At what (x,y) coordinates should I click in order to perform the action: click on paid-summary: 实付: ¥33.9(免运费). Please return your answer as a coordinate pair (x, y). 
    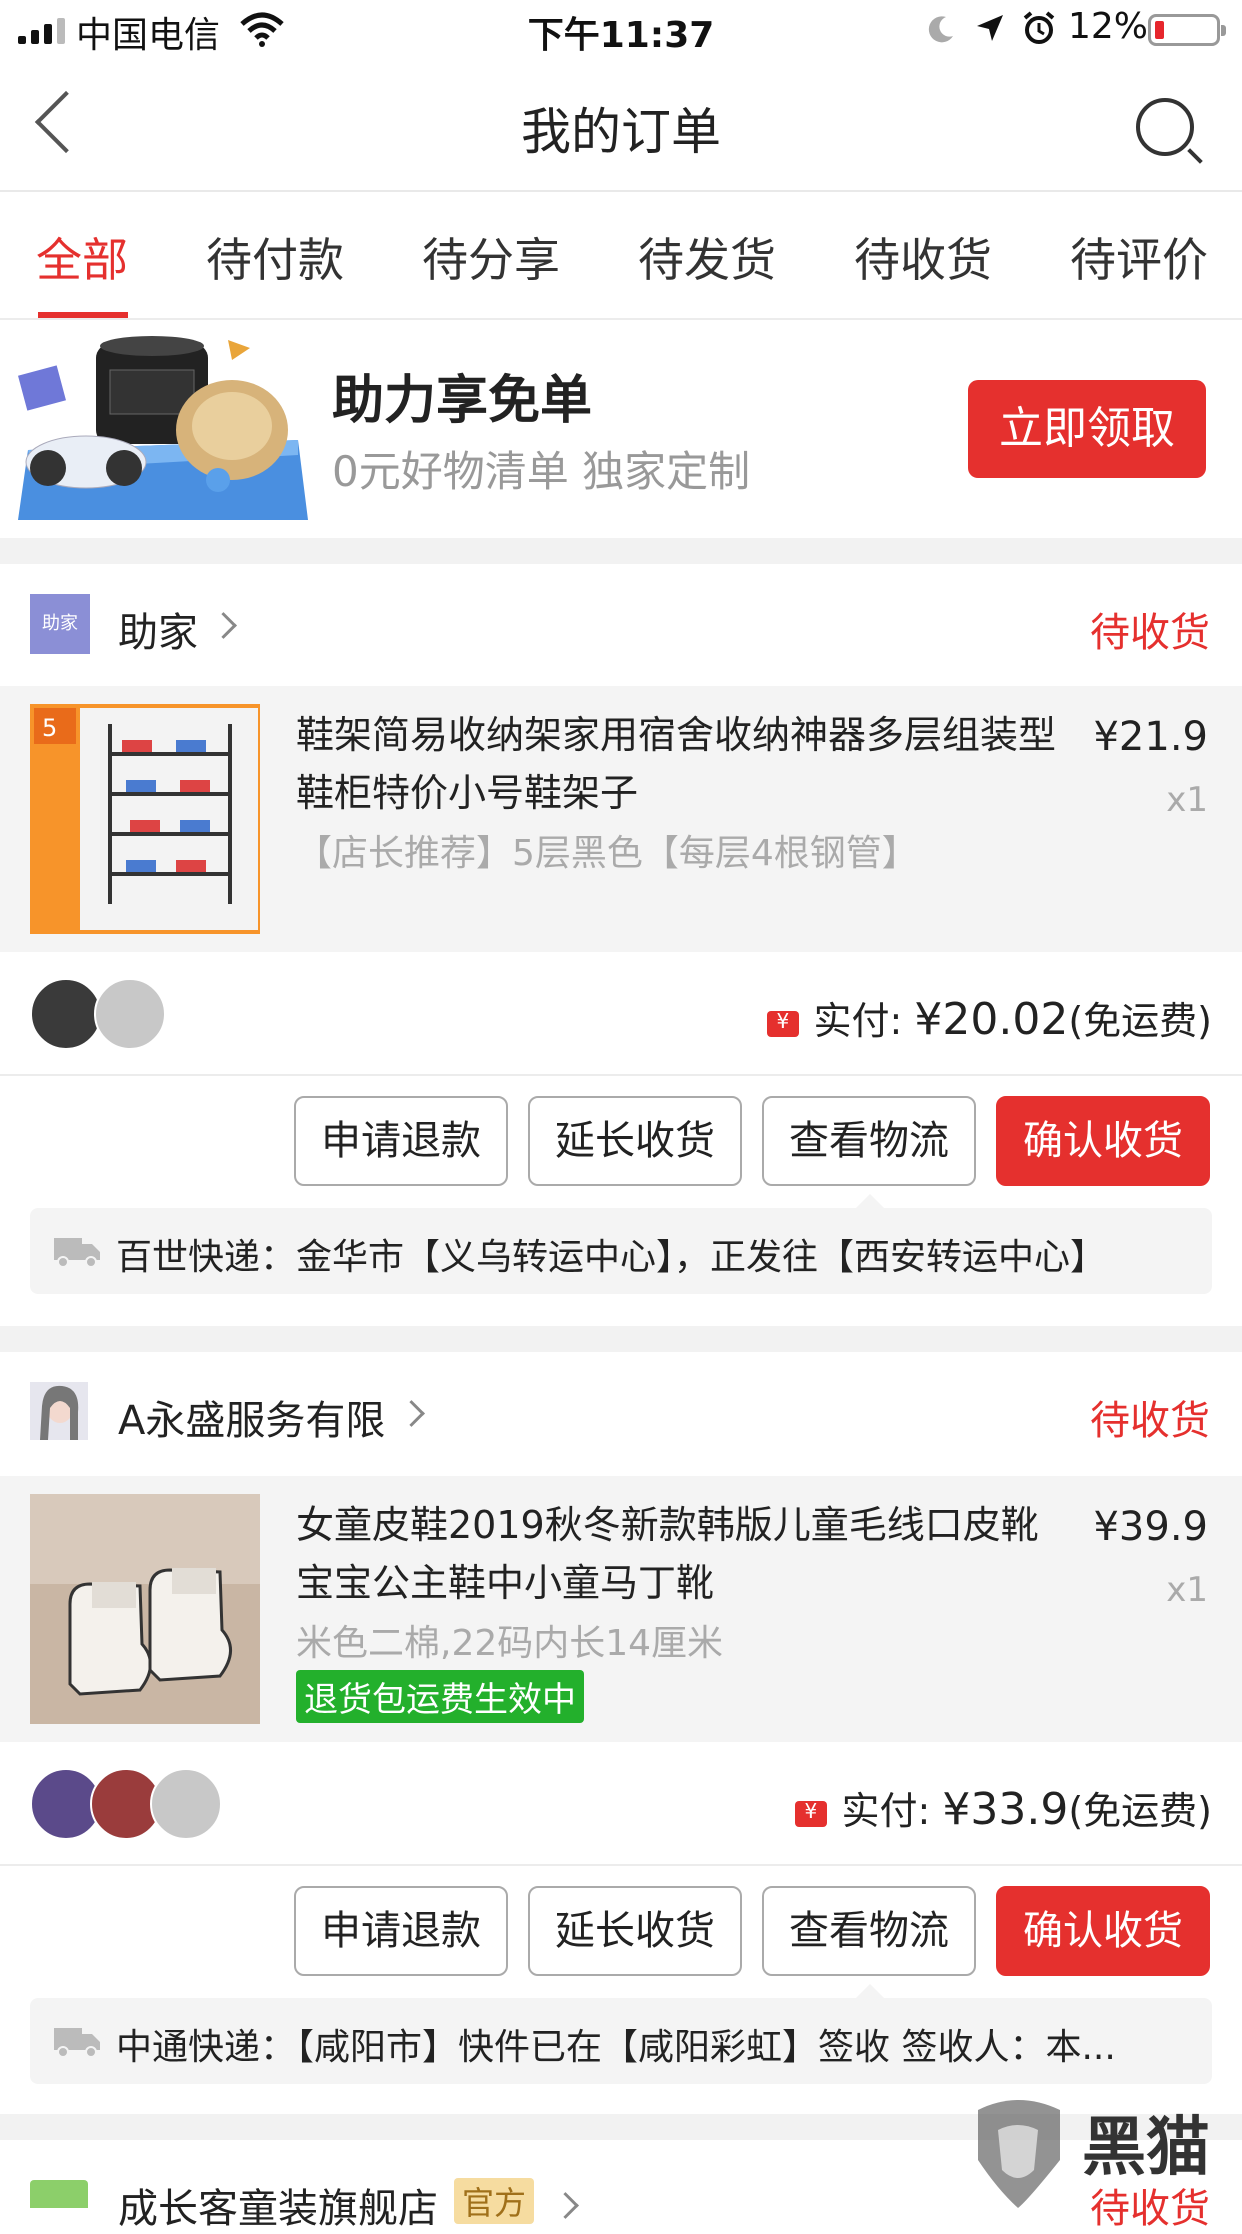
    Looking at the image, I should click on (906, 1807).